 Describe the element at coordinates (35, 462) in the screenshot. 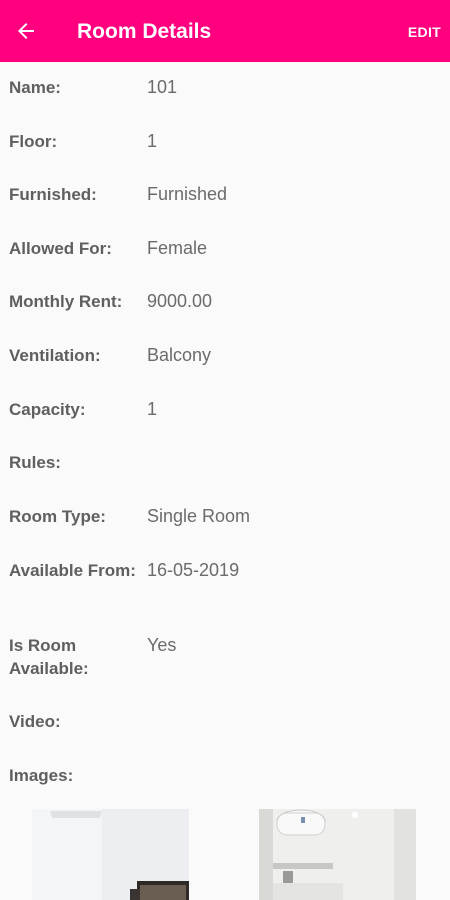

I see `detail-label: Rules:` at that location.